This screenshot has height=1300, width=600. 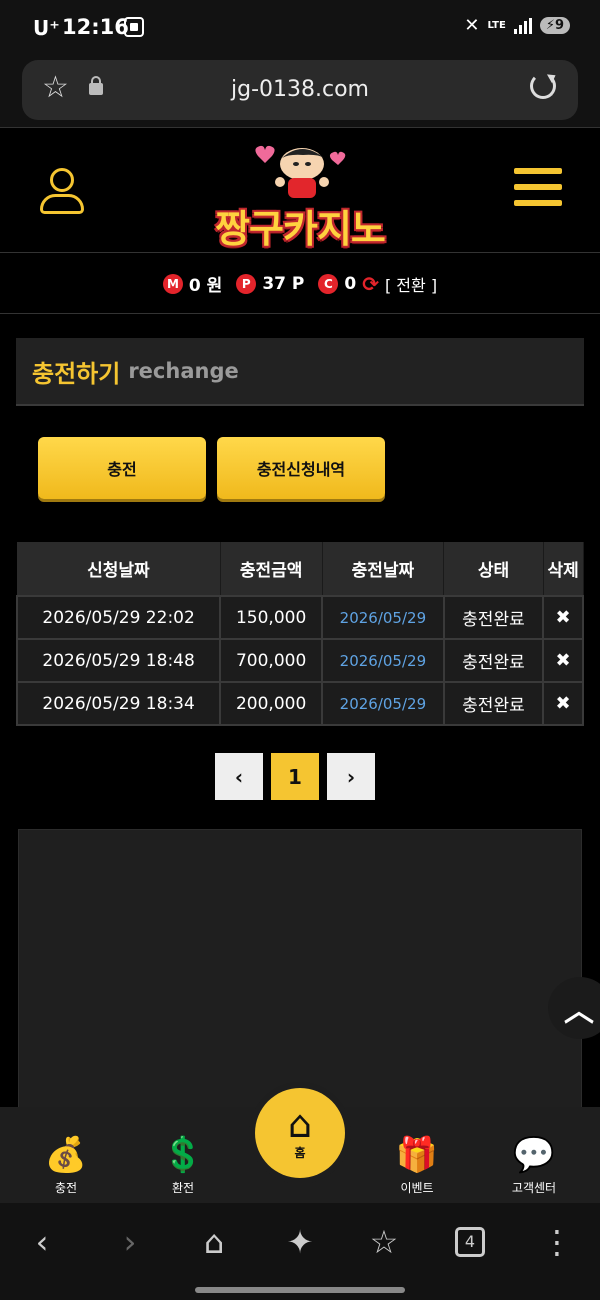 What do you see at coordinates (283, 283) in the screenshot?
I see `point-value: 37 P` at bounding box center [283, 283].